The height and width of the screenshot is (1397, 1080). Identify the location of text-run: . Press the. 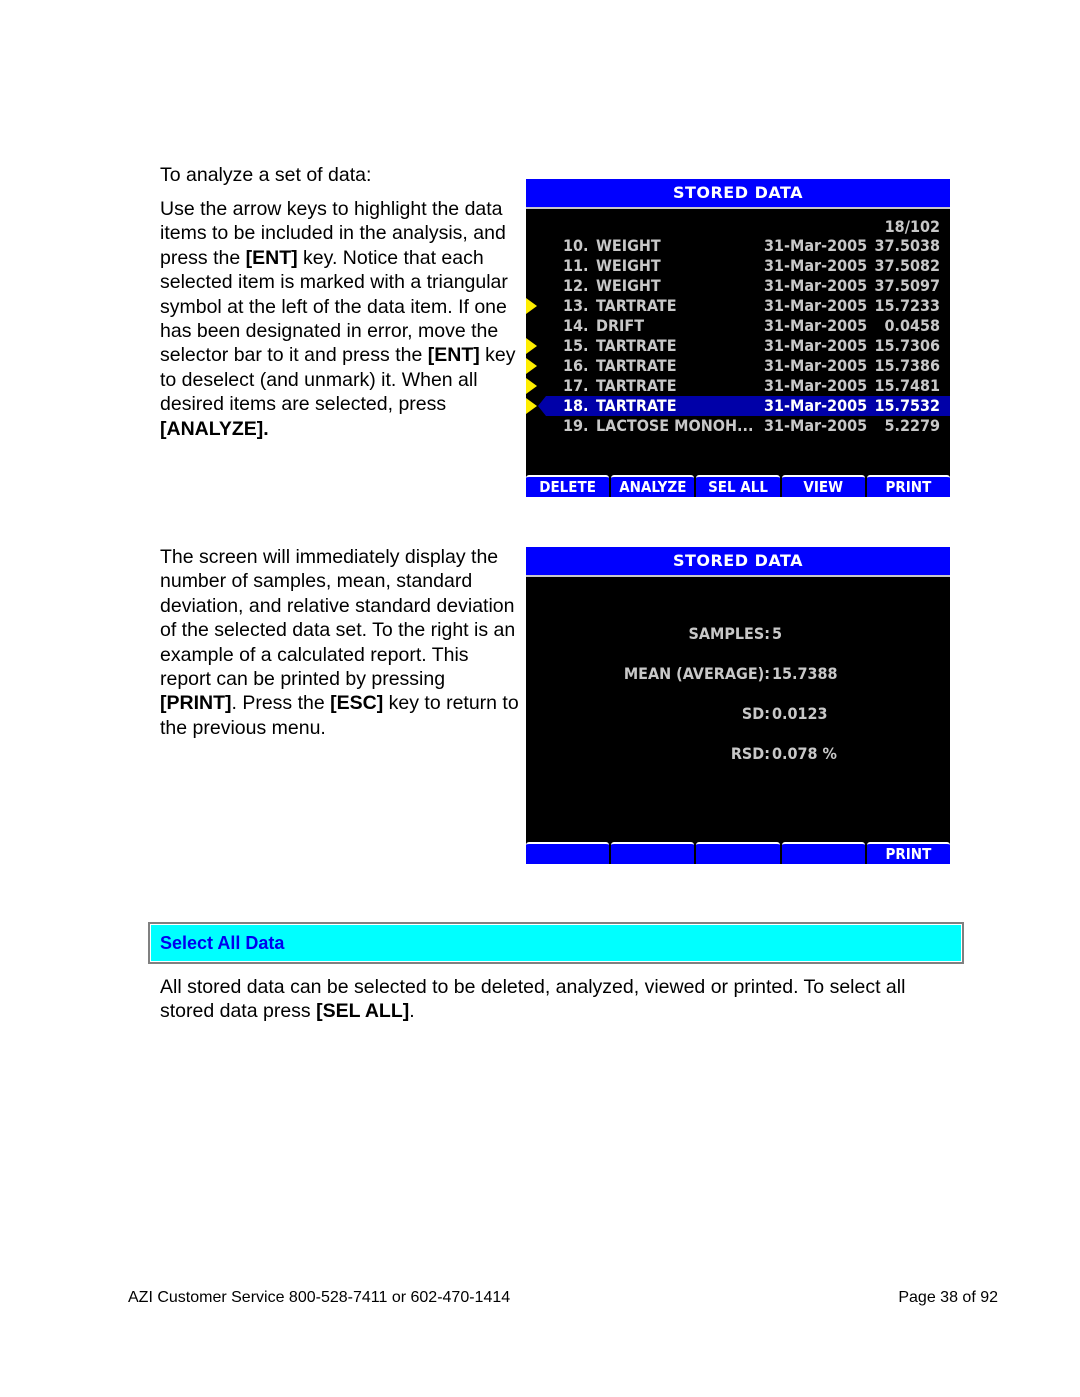
(281, 703).